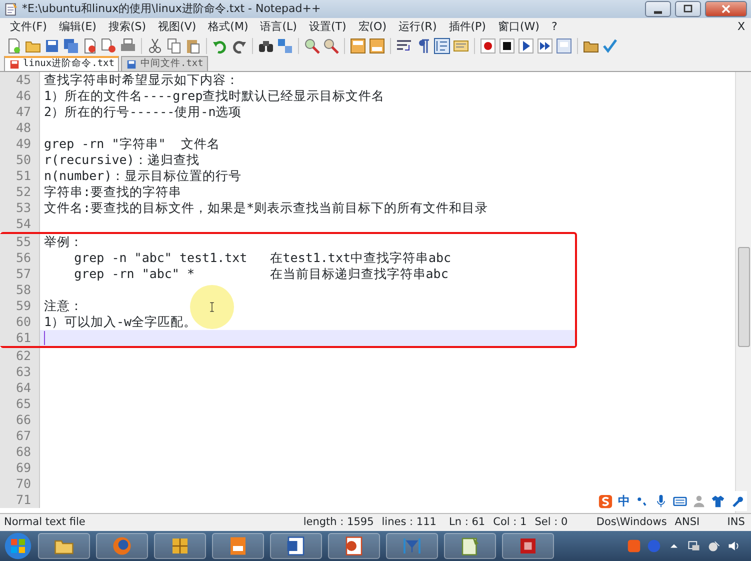 The image size is (751, 561). I want to click on print-icon, so click(128, 46).